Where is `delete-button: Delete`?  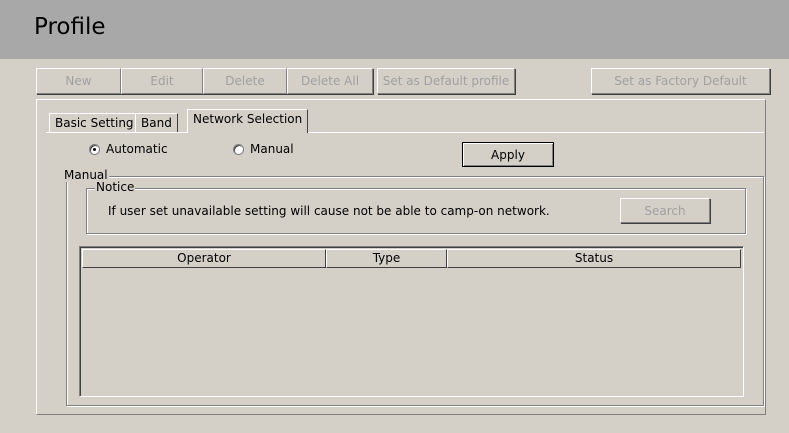
delete-button: Delete is located at coordinates (245, 81).